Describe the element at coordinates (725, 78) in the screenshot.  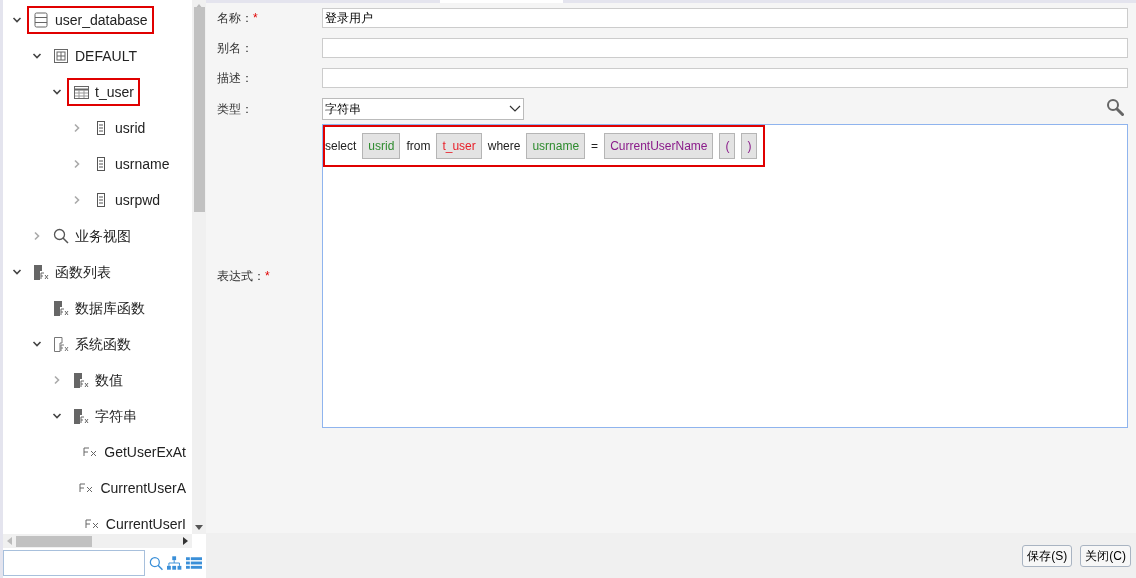
I see `description-field` at that location.